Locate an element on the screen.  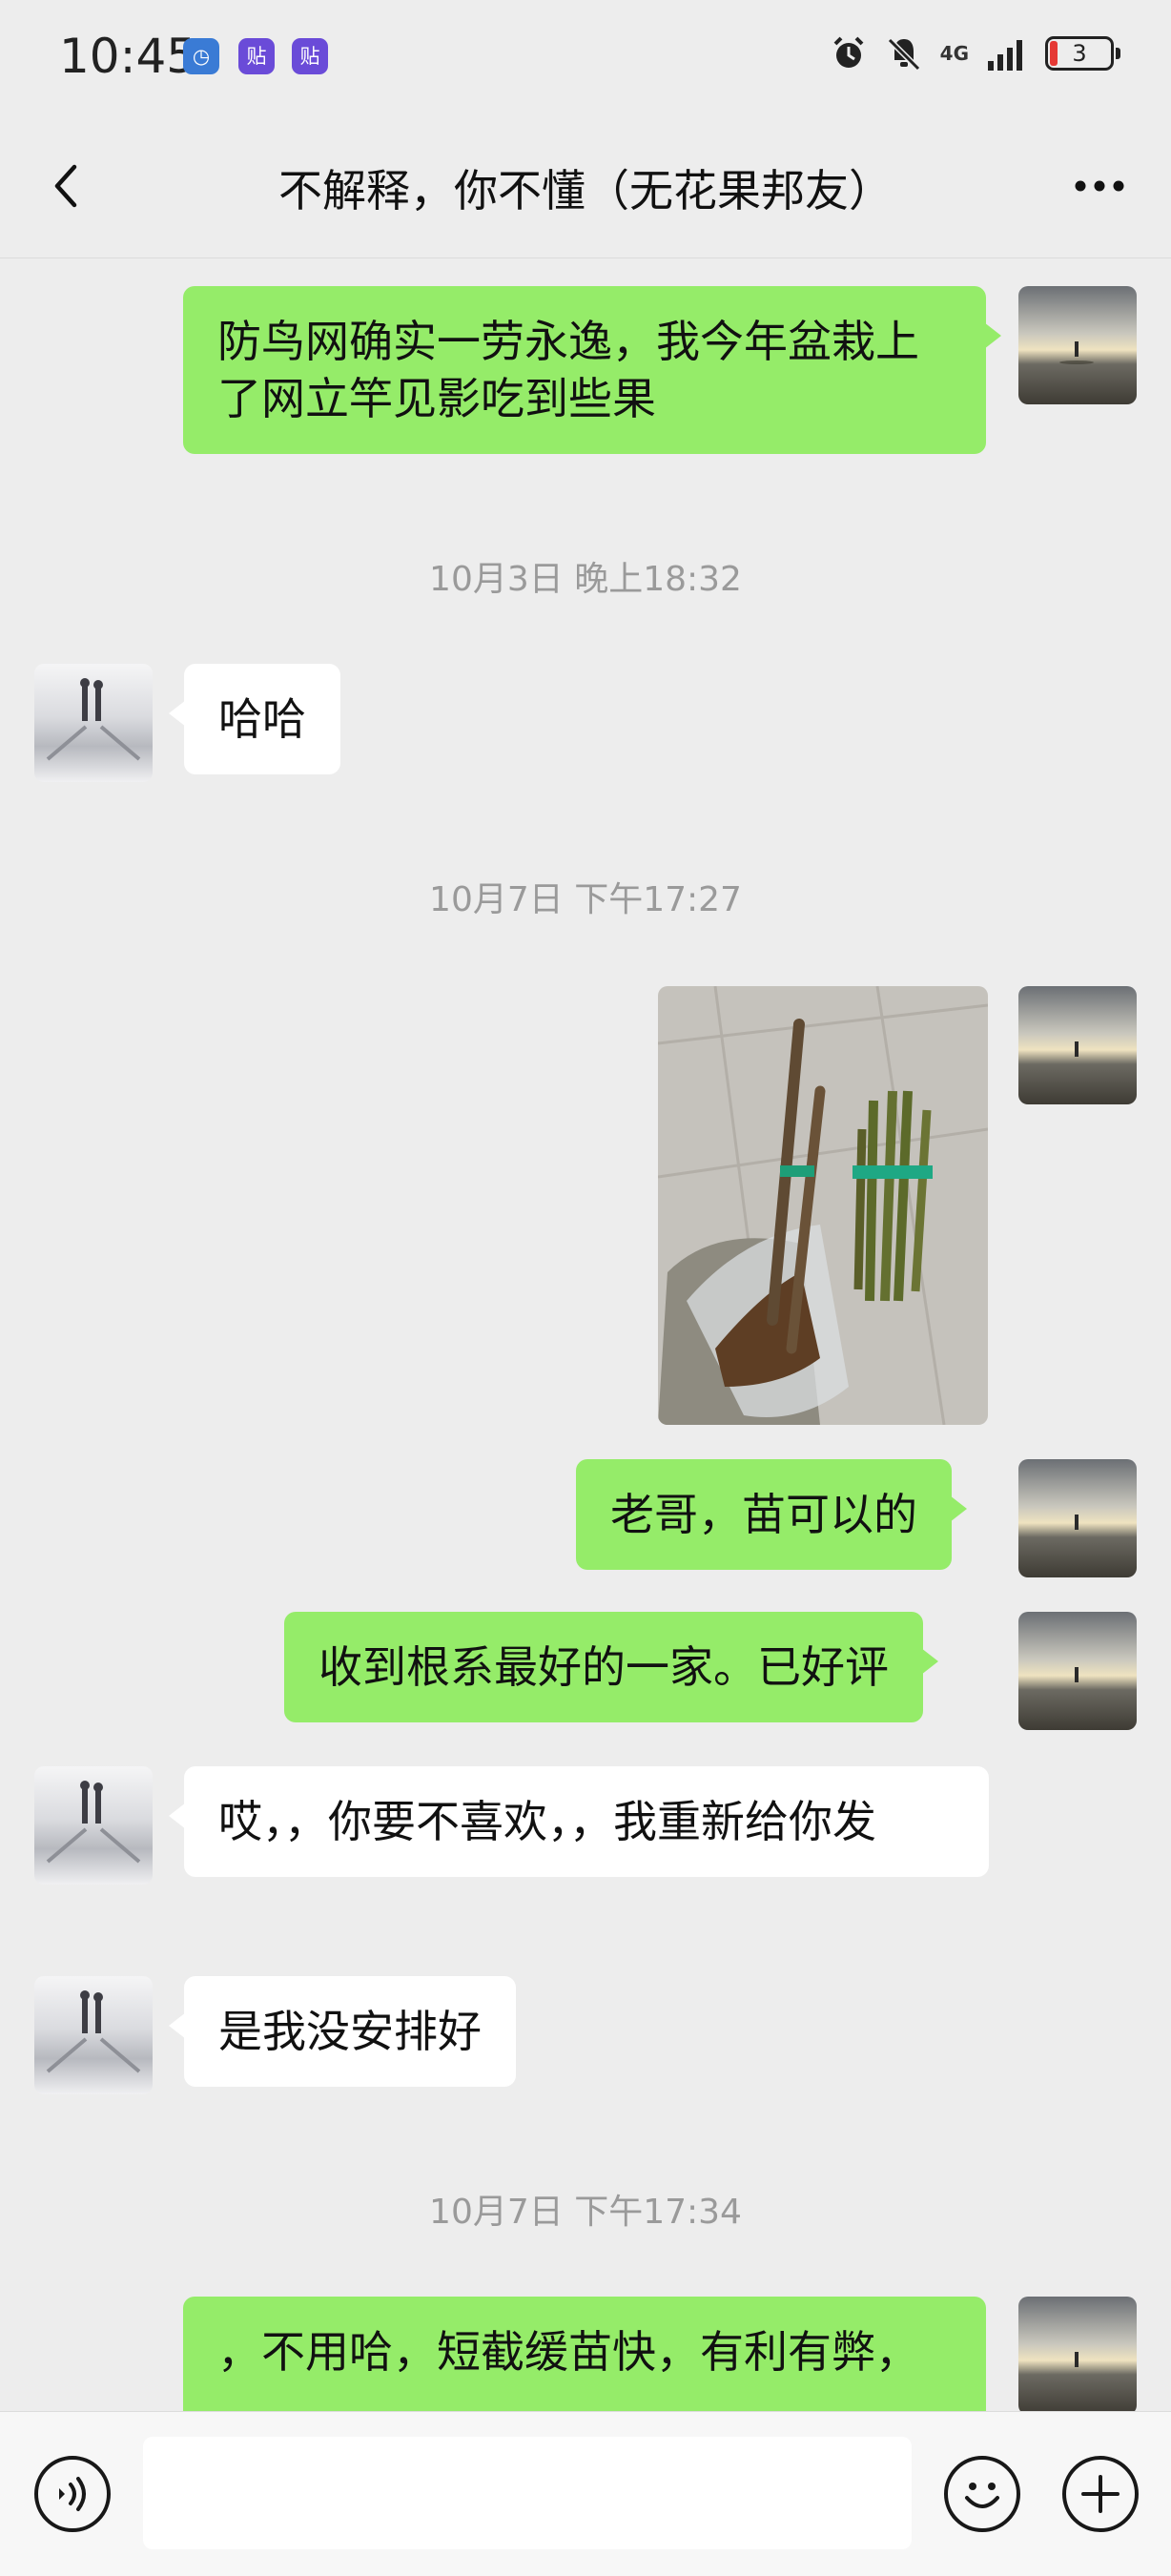
status-time: 10:45 is located at coordinates (128, 56).